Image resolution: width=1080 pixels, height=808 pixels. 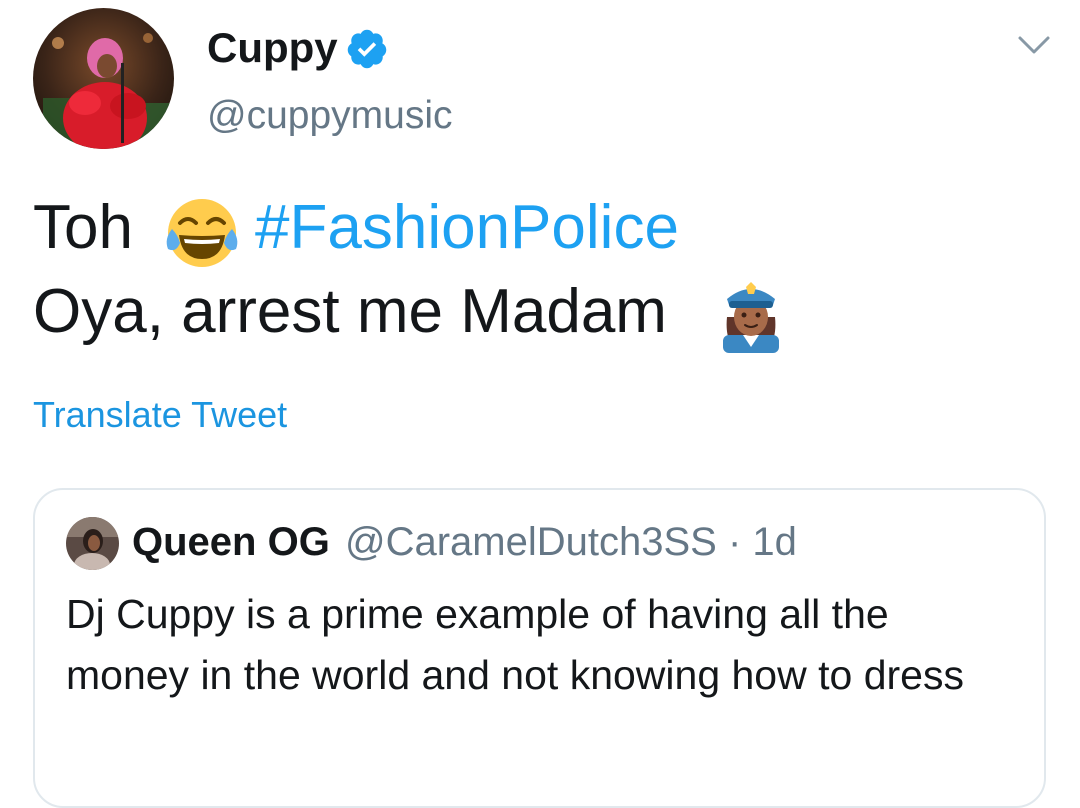 I want to click on quoted-author-handle-time: @CaramelDutch3SS · 1d, so click(x=571, y=542).